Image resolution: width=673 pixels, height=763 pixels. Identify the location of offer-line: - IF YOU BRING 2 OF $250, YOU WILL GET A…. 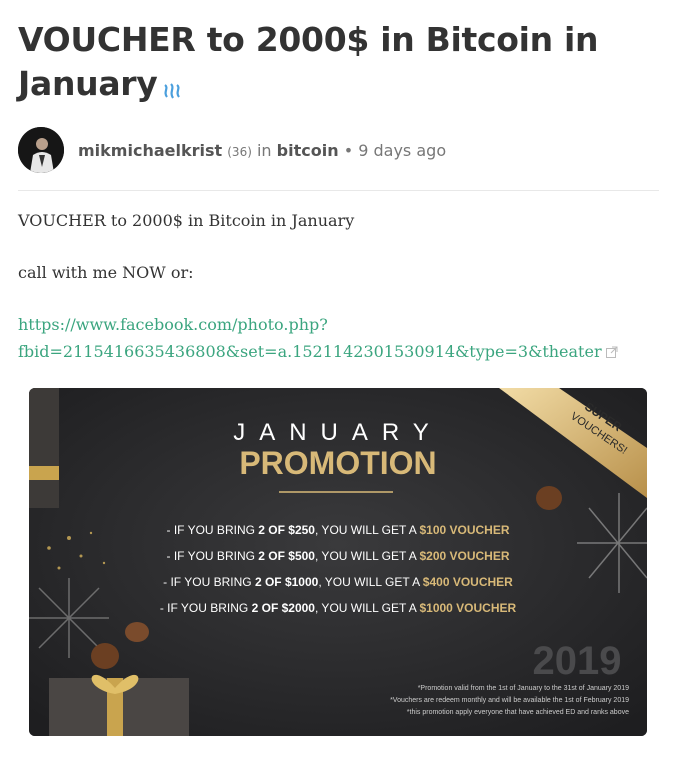
(337, 530).